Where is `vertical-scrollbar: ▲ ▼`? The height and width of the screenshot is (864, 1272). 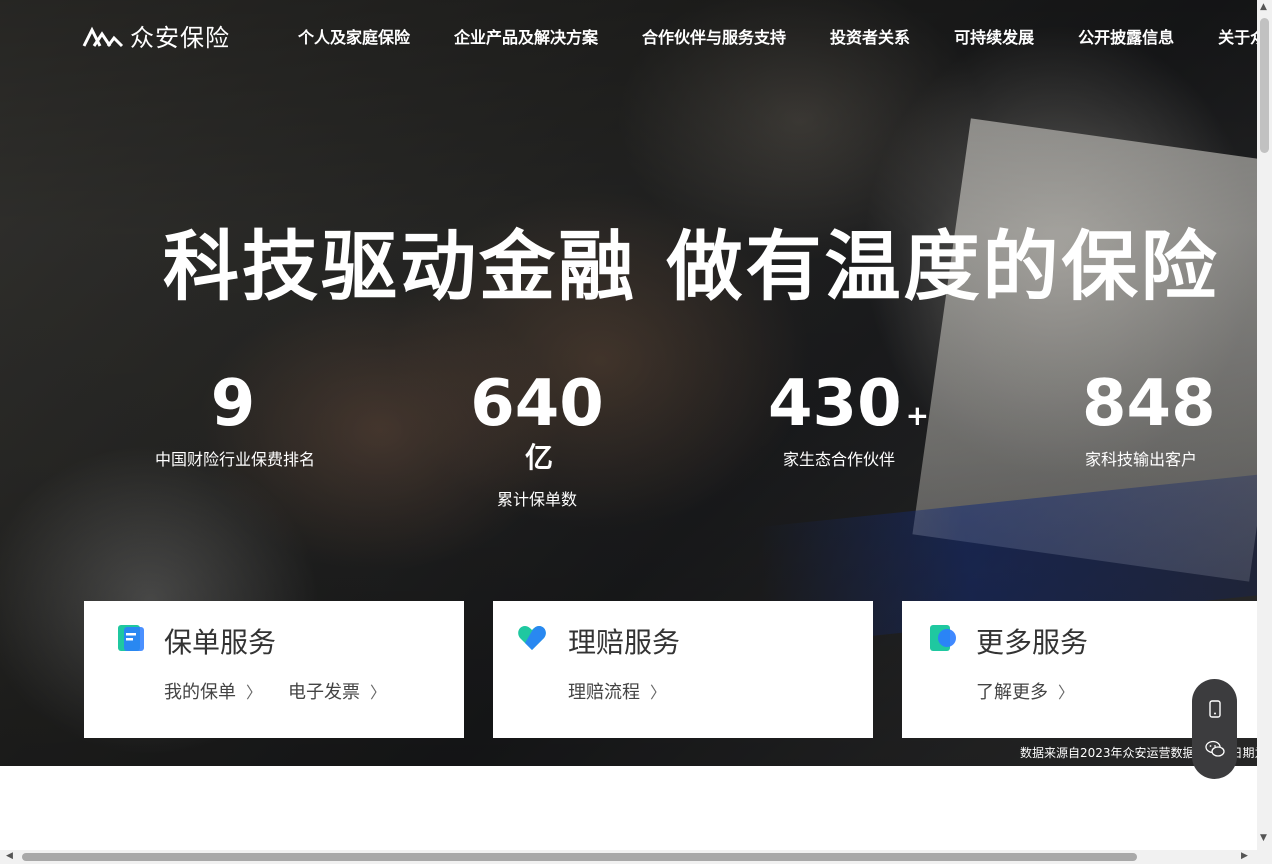 vertical-scrollbar: ▲ ▼ is located at coordinates (1264, 425).